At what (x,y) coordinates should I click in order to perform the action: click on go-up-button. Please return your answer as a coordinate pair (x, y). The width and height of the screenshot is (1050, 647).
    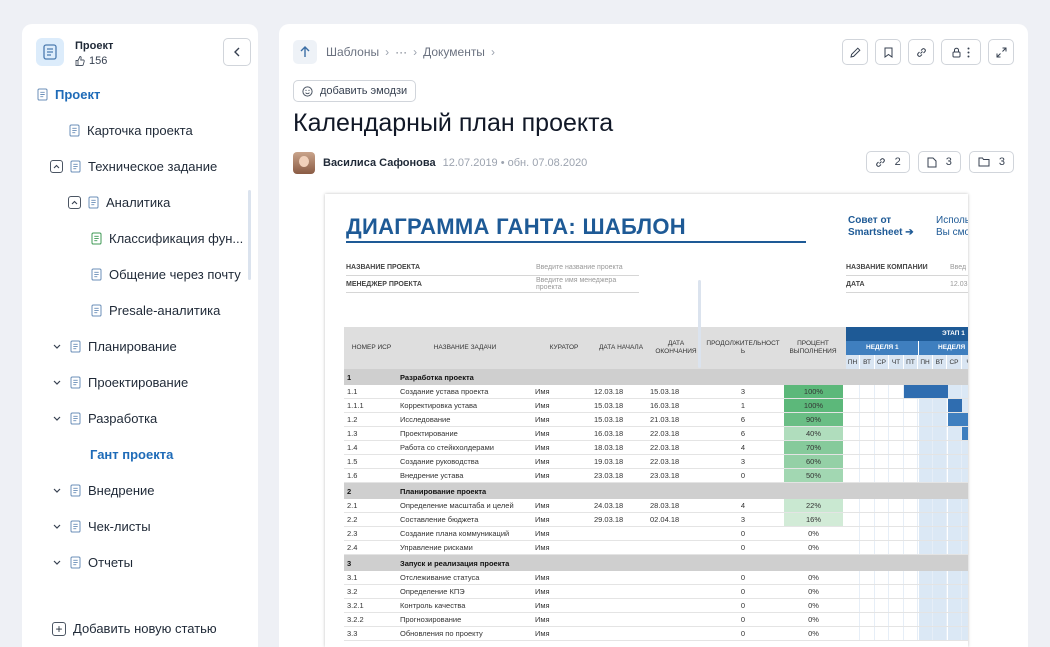
    Looking at the image, I should click on (305, 52).